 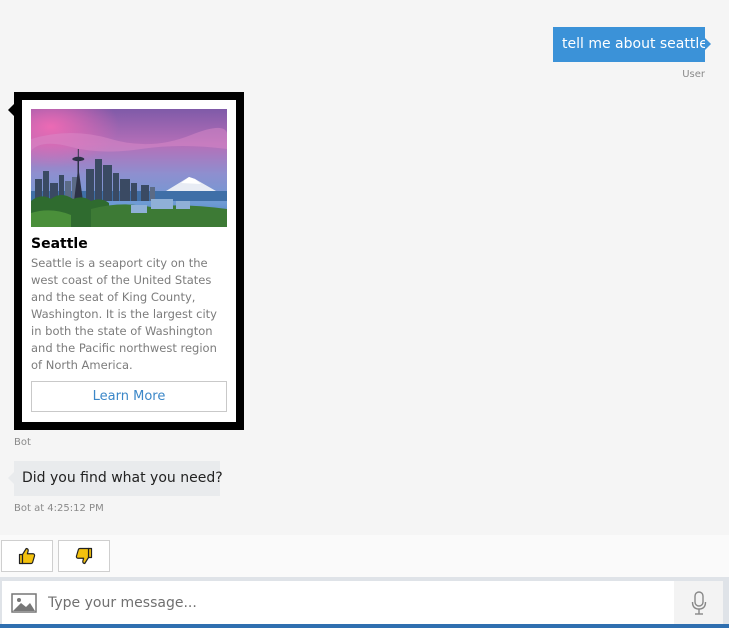 I want to click on image-upload-button, so click(x=25, y=603).